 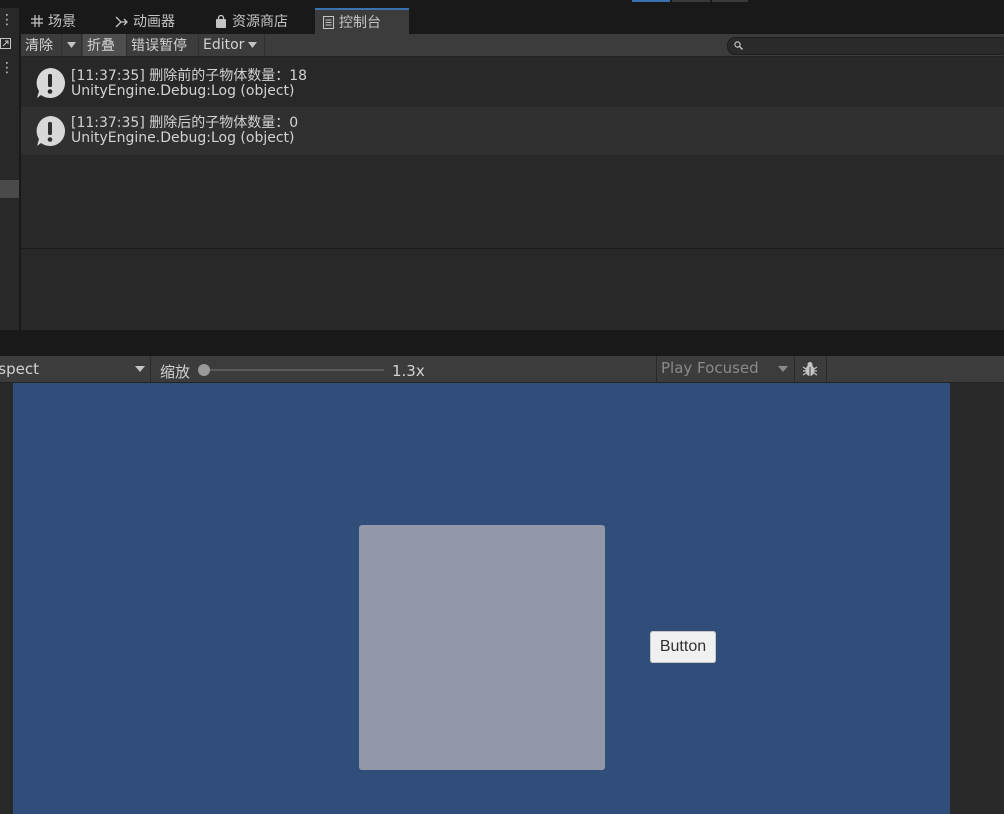 I want to click on clear-button: 清除, so click(x=41, y=45).